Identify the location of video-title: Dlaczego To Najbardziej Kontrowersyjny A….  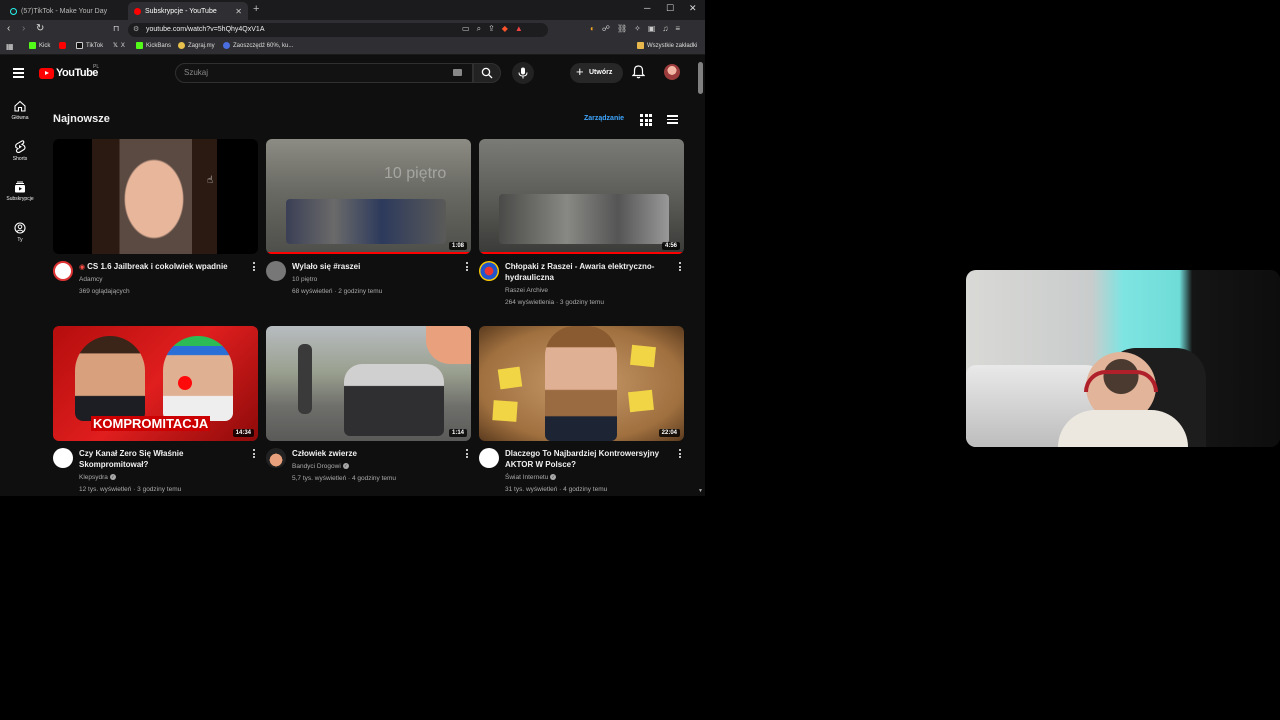
(587, 459).